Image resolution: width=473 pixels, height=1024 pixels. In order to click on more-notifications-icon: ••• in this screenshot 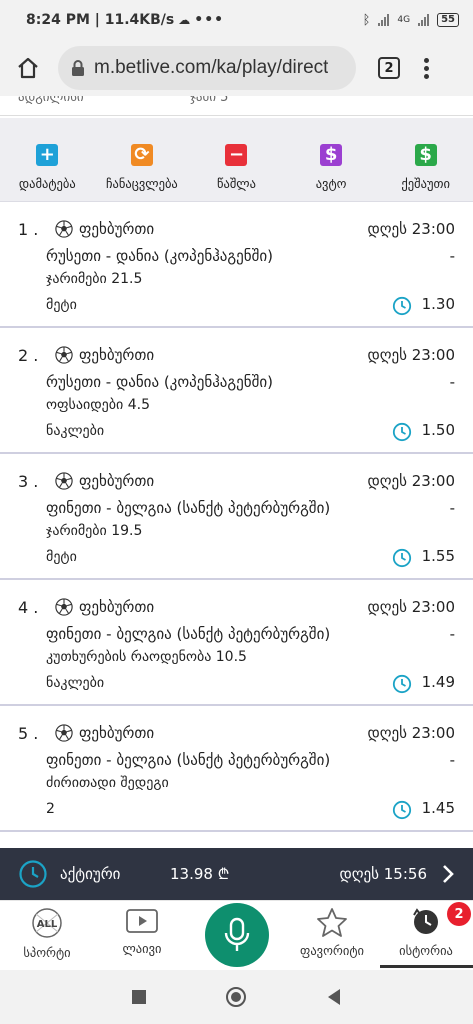, I will do `click(209, 20)`.